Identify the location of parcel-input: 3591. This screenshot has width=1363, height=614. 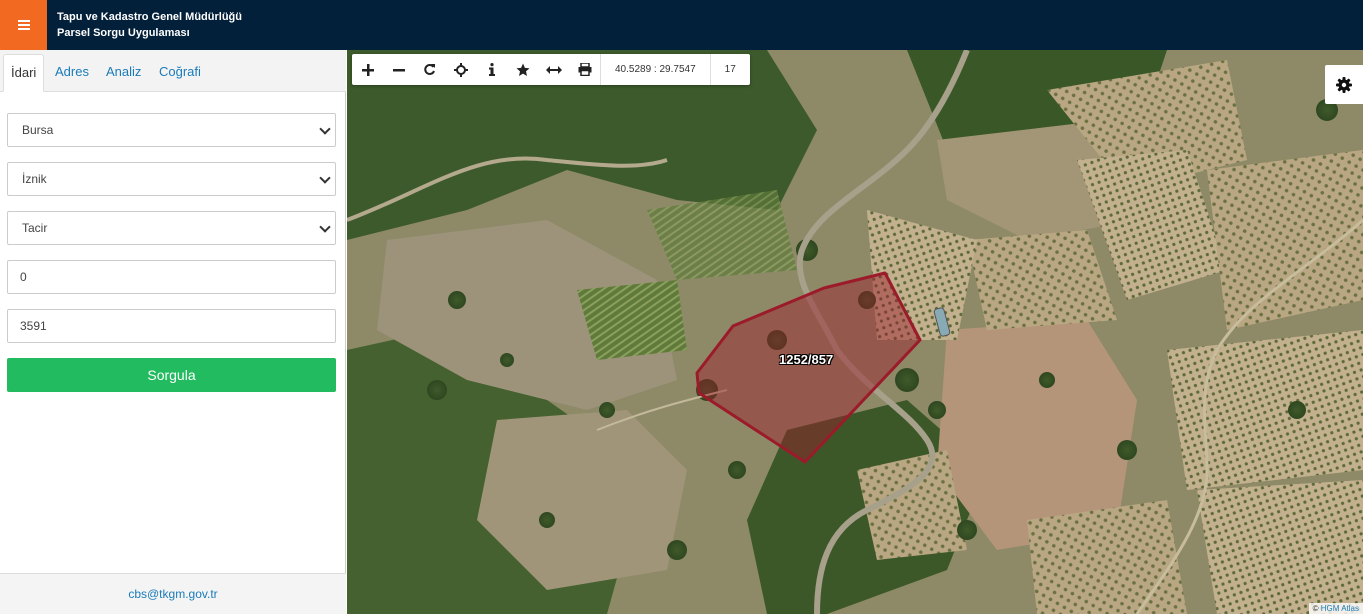
(171, 326).